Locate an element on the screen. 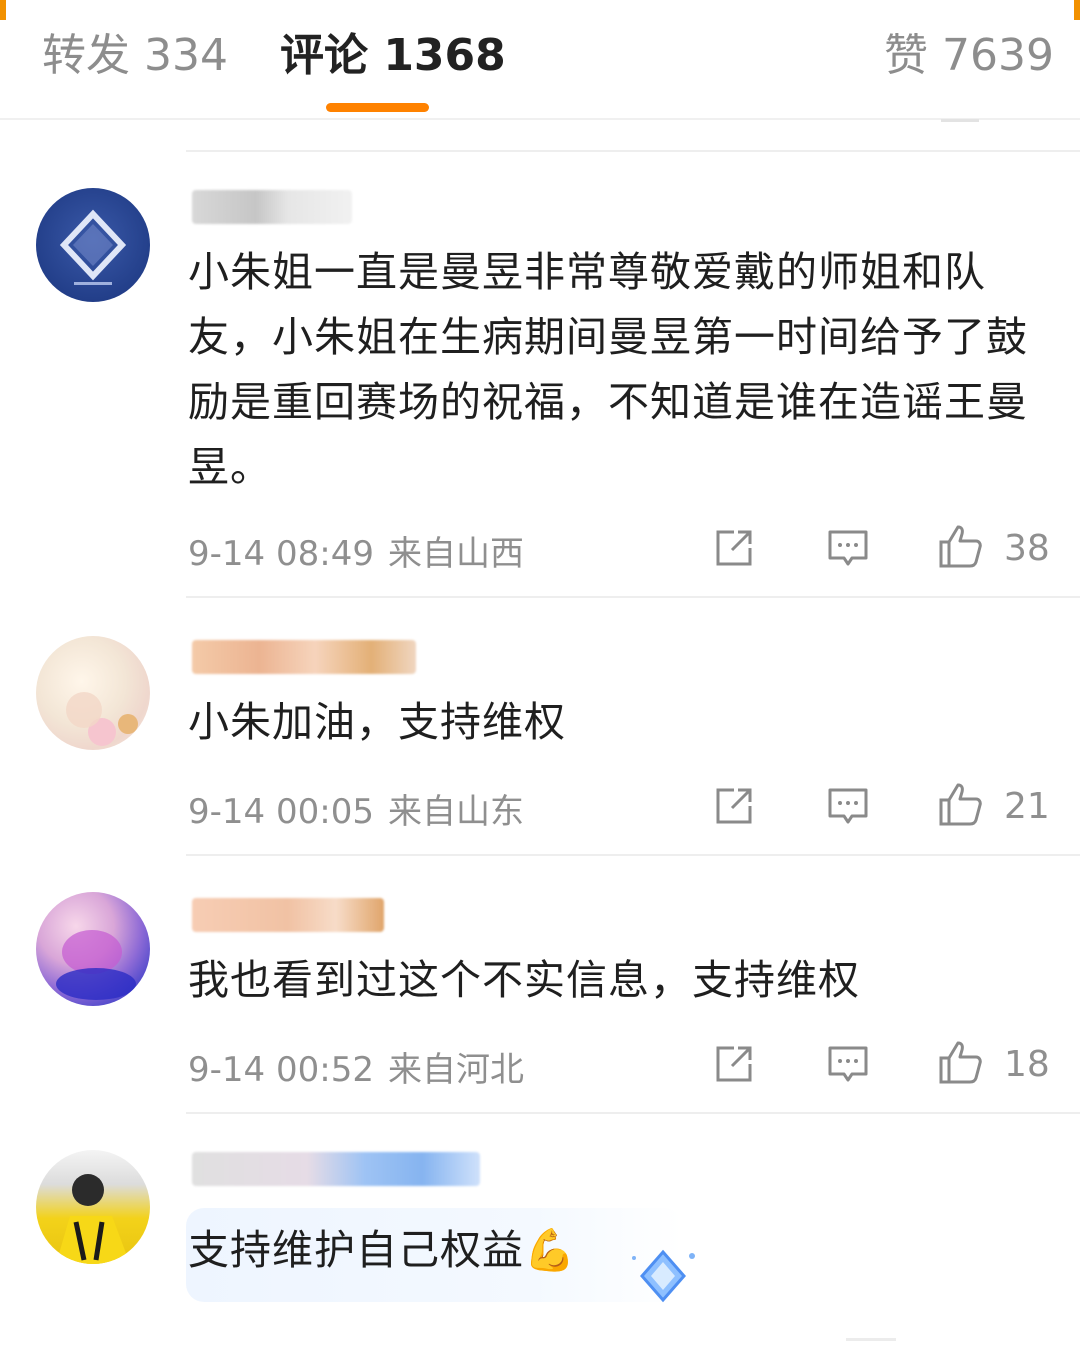 The width and height of the screenshot is (1080, 1345). tab-bar: 转发 334 评论 1368 赞 7639 is located at coordinates (540, 60).